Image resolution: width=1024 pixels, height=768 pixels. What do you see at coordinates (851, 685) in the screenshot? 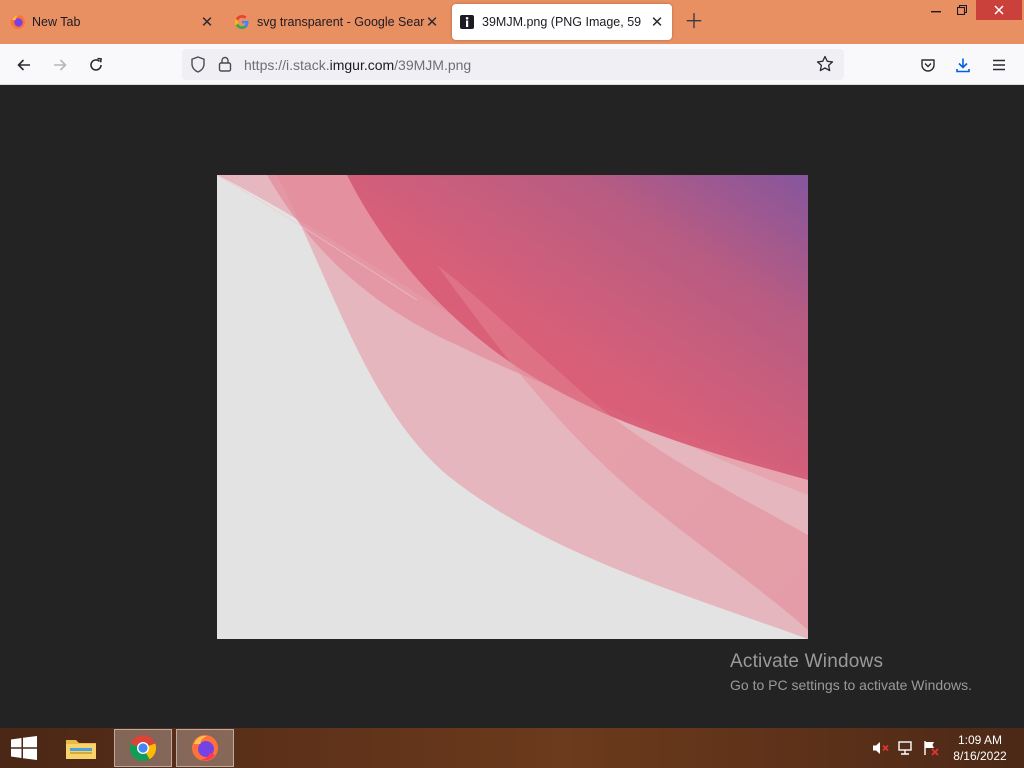
I see `watermark-subtitle: Go to PC settings to activate Windows.` at bounding box center [851, 685].